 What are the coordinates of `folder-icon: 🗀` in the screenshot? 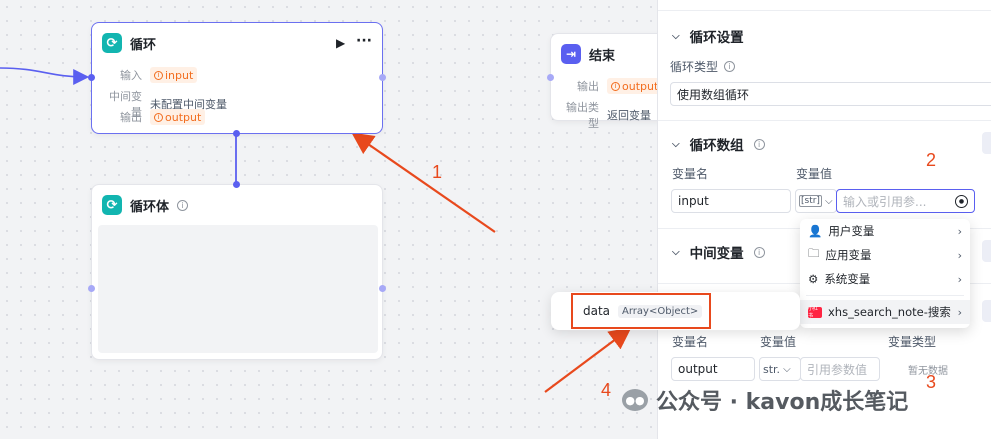 It's located at (814, 252).